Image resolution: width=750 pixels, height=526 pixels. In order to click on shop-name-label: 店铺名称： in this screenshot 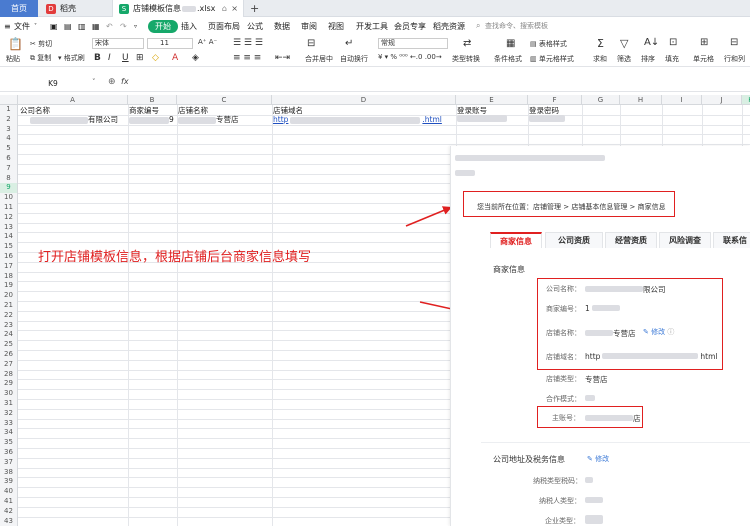, I will do `click(563, 333)`.